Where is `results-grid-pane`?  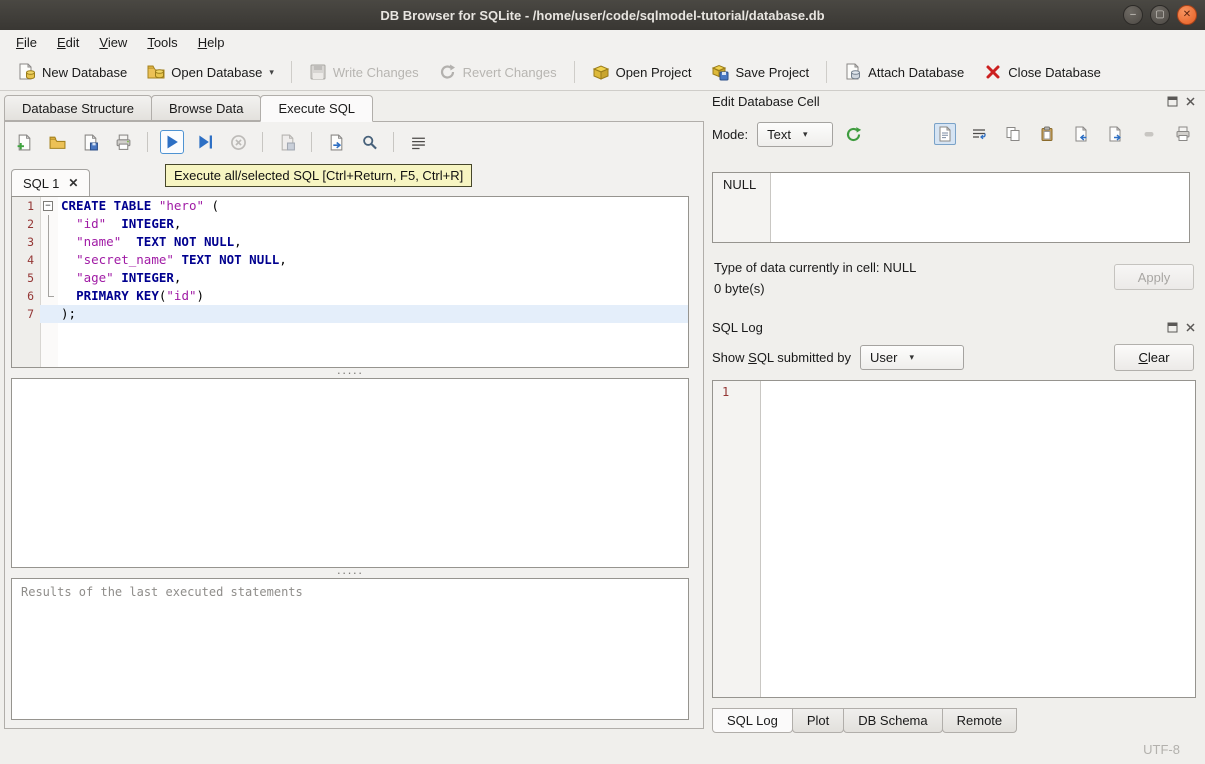 results-grid-pane is located at coordinates (350, 473).